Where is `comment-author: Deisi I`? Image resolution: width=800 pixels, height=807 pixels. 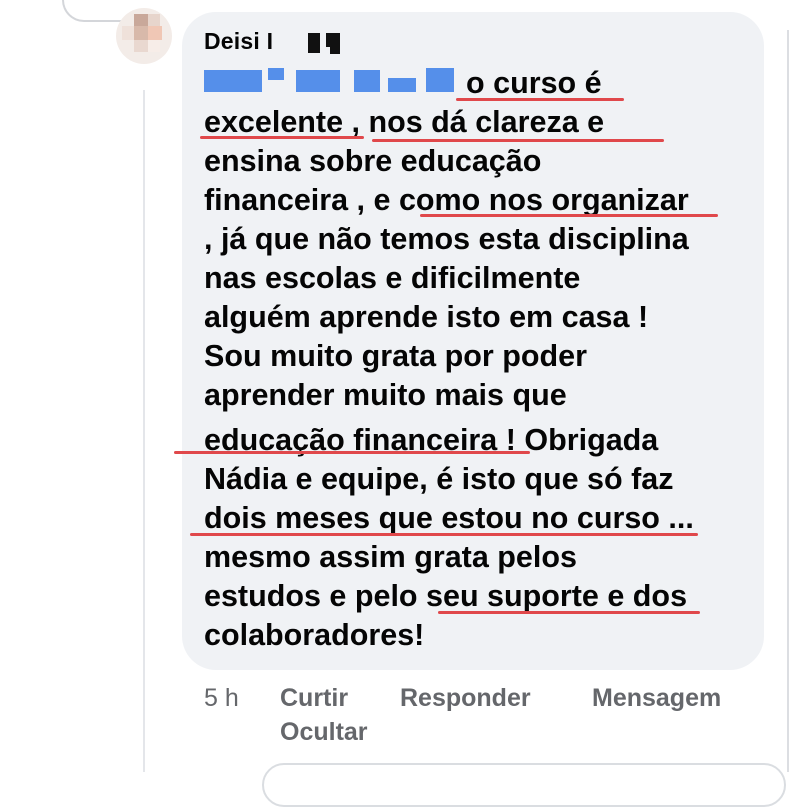 comment-author: Deisi I is located at coordinates (238, 41).